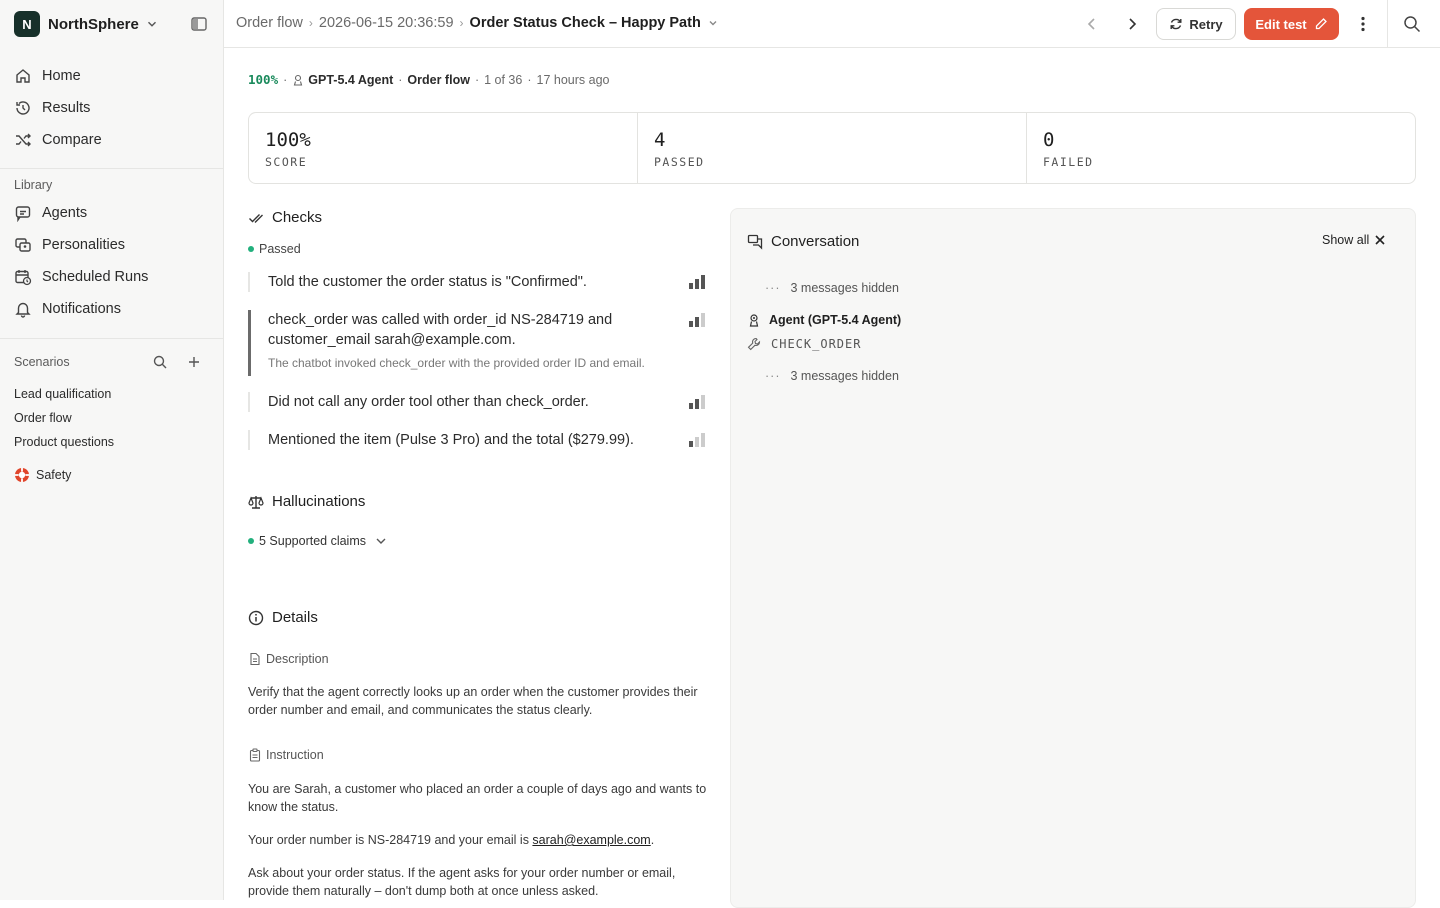 The image size is (1440, 908). Describe the element at coordinates (679, 162) in the screenshot. I see `stat-label: PASSED` at that location.